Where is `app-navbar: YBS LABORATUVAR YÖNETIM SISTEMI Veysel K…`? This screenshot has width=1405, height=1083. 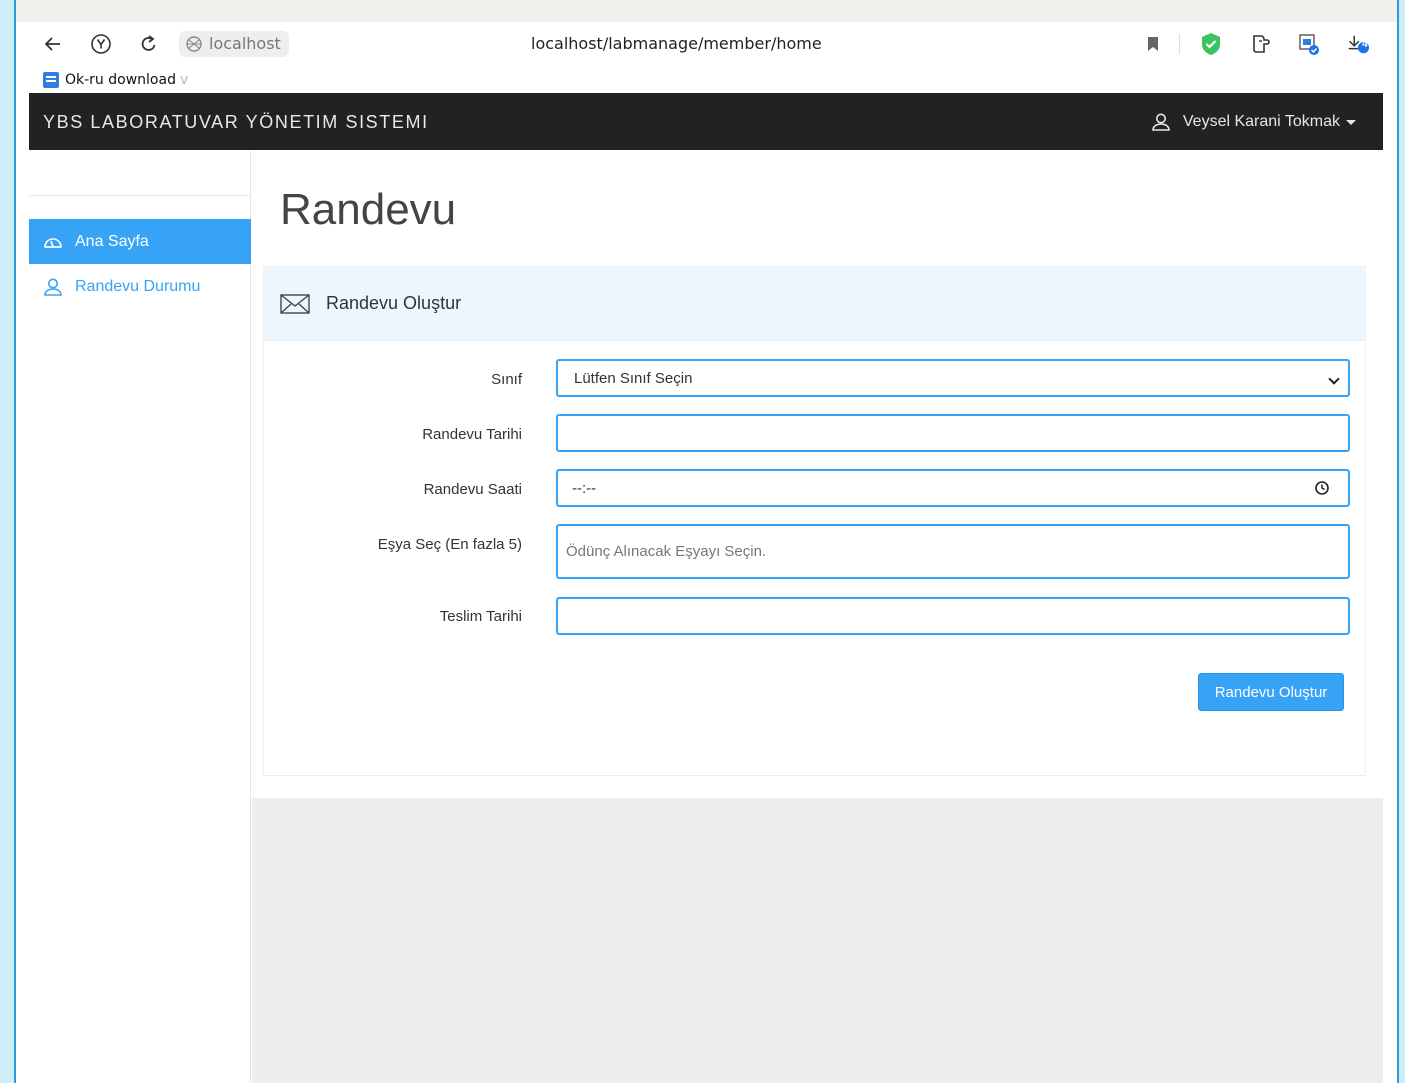
app-navbar: YBS LABORATUVAR YÖNETIM SISTEMI Veysel K… is located at coordinates (706, 121).